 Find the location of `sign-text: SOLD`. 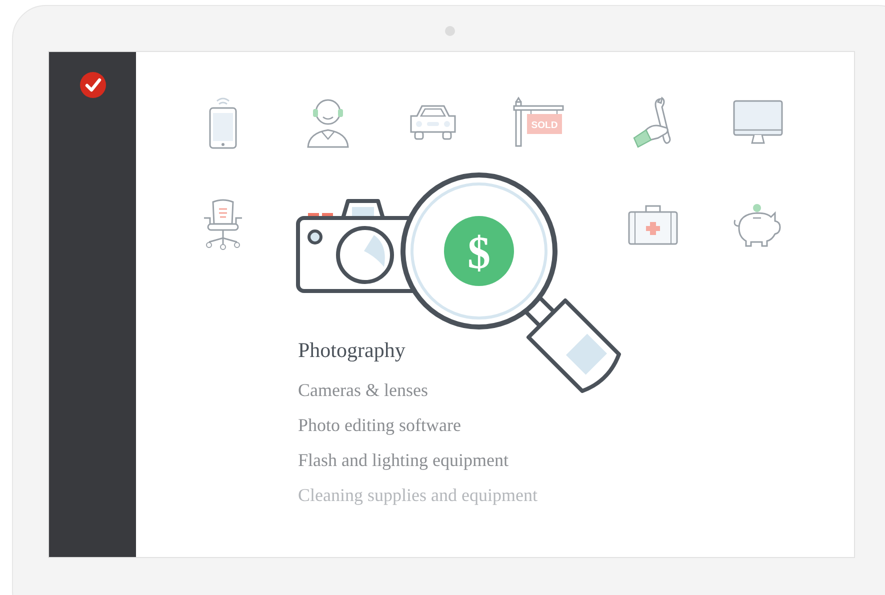

sign-text: SOLD is located at coordinates (544, 125).